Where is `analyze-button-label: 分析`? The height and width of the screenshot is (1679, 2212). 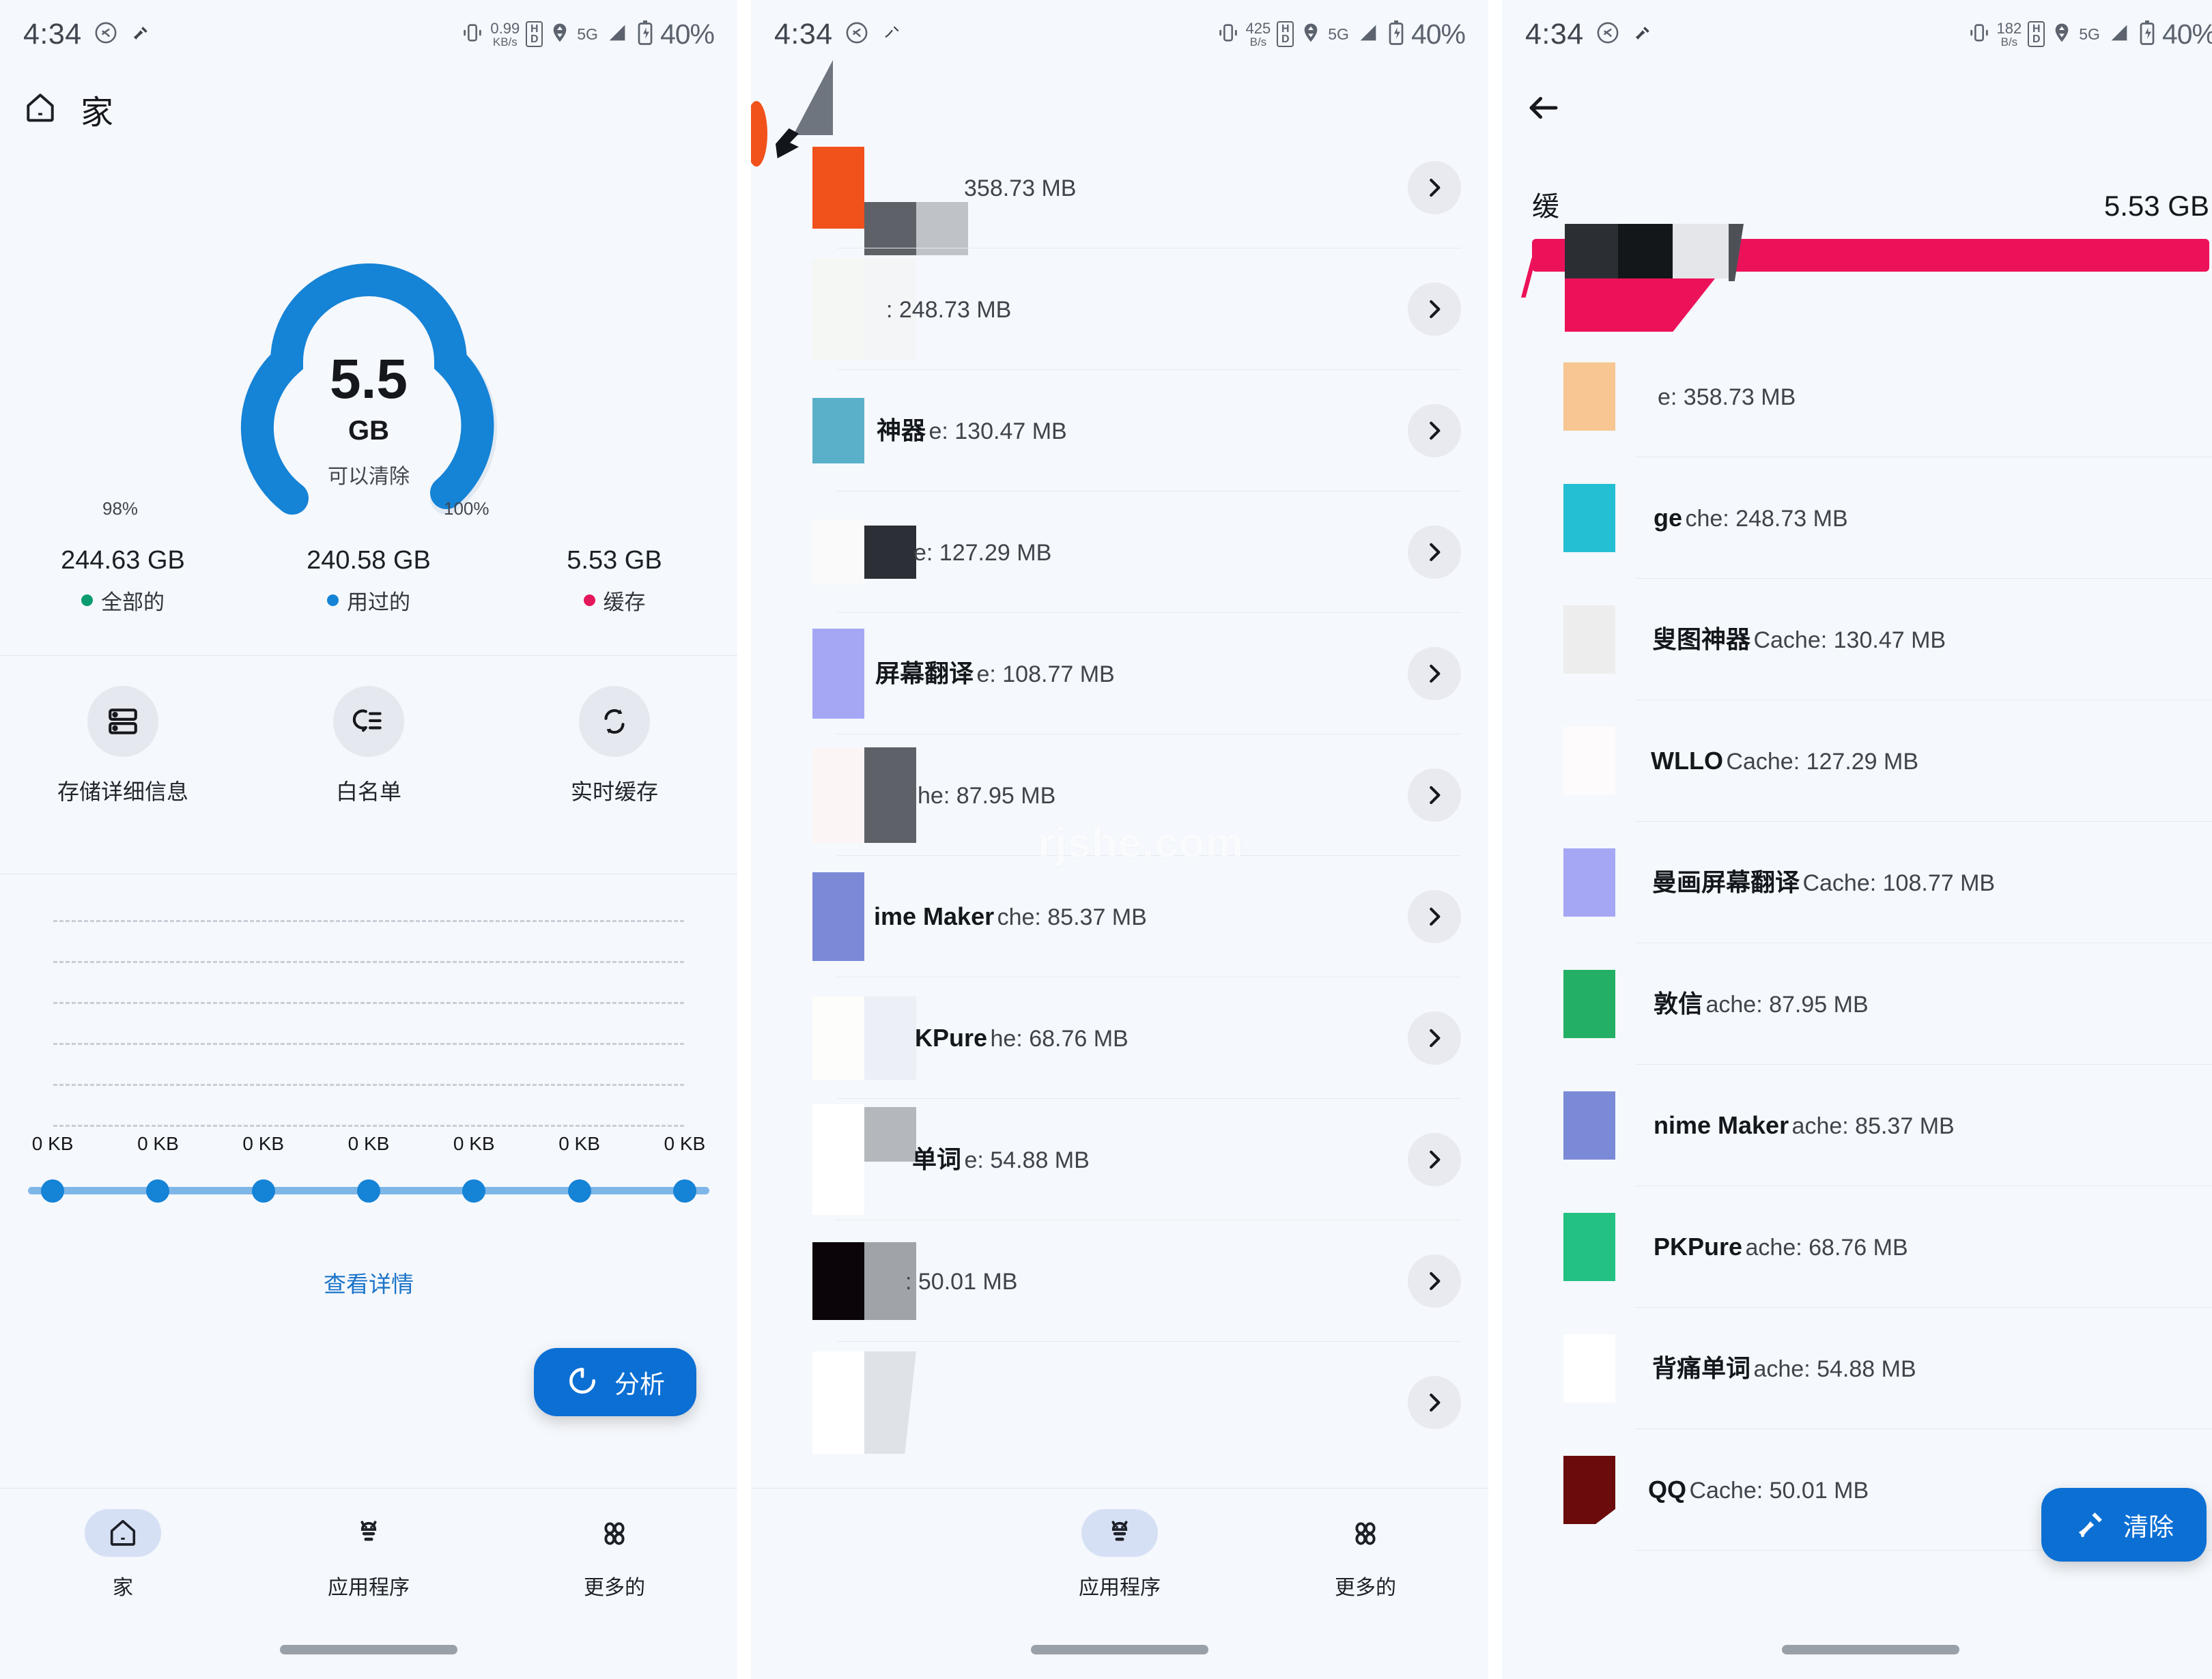
analyze-button-label: 分析 is located at coordinates (639, 1384).